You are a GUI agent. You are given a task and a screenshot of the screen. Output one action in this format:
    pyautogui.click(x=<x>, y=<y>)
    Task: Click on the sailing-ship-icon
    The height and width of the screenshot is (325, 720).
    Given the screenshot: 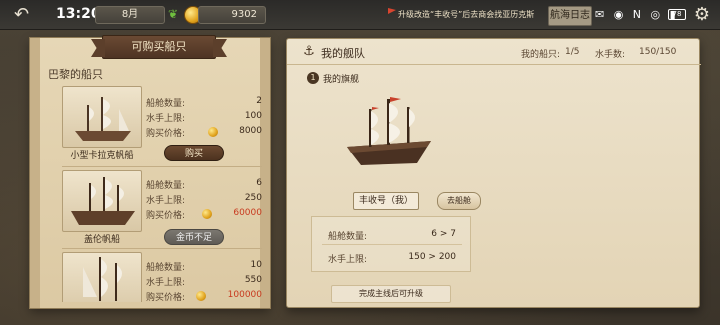 What is the action you would take?
    pyautogui.click(x=102, y=279)
    